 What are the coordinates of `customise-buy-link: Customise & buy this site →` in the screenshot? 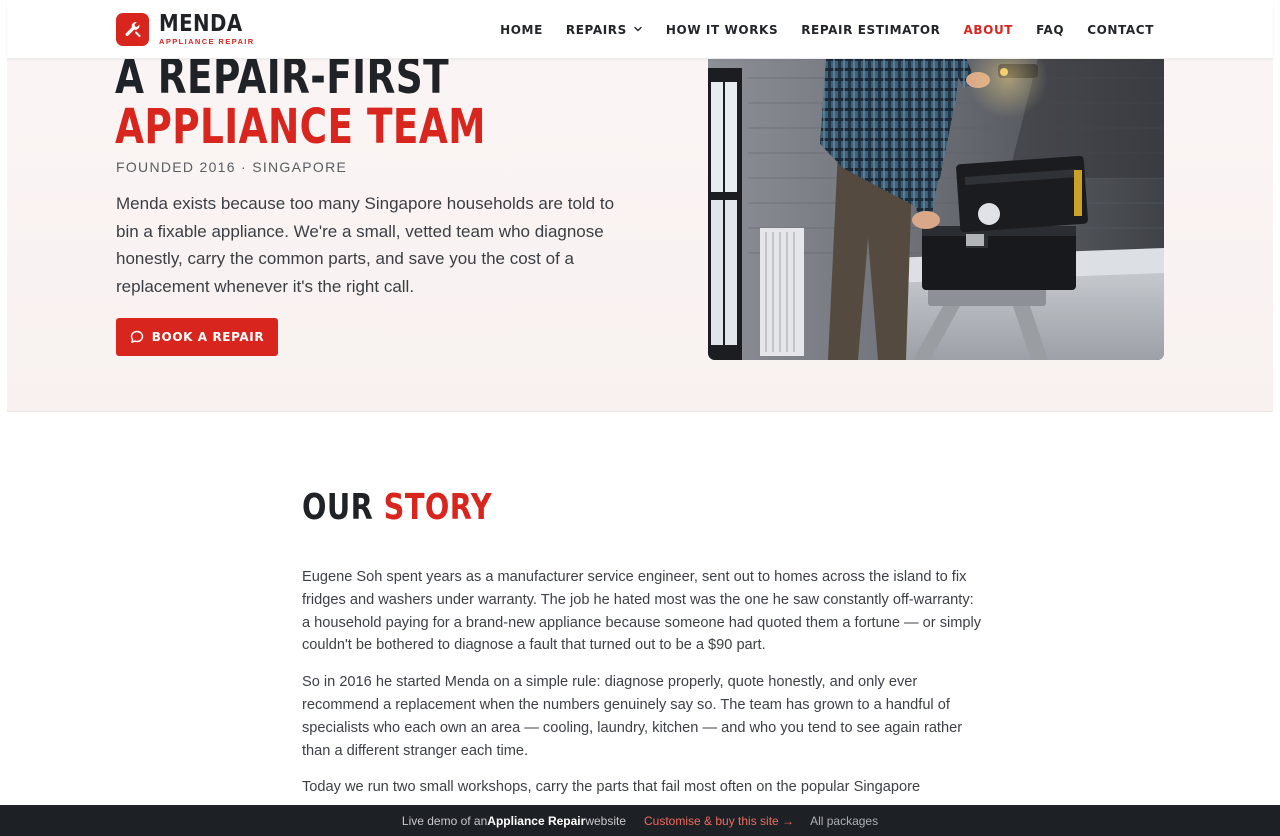 It's located at (719, 821).